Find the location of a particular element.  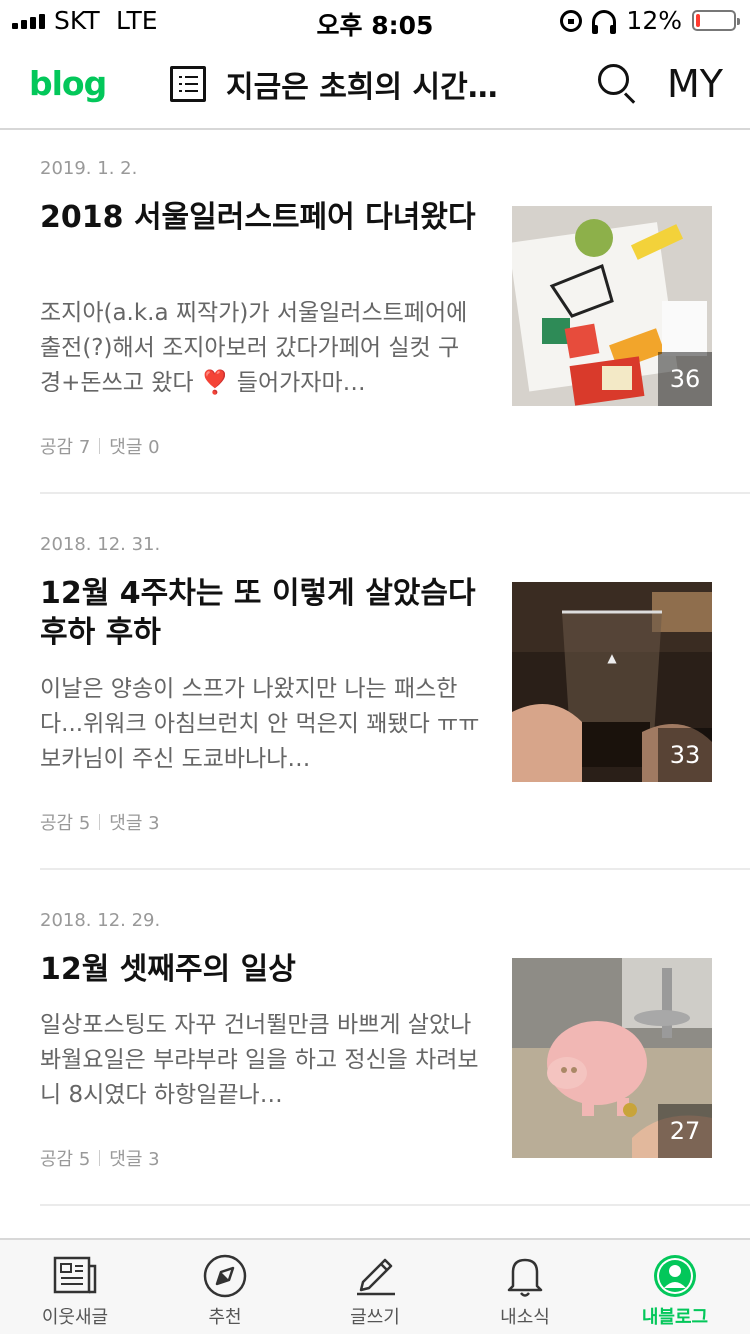

blog-logo: blog is located at coordinates (68, 83).